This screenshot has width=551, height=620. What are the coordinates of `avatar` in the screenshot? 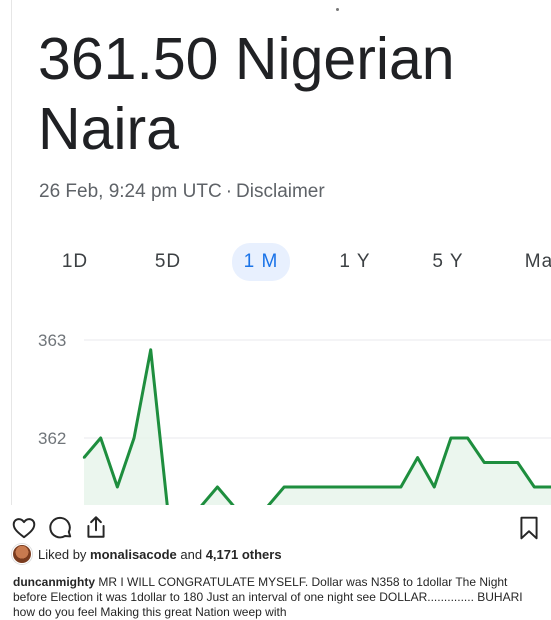 It's located at (22, 554).